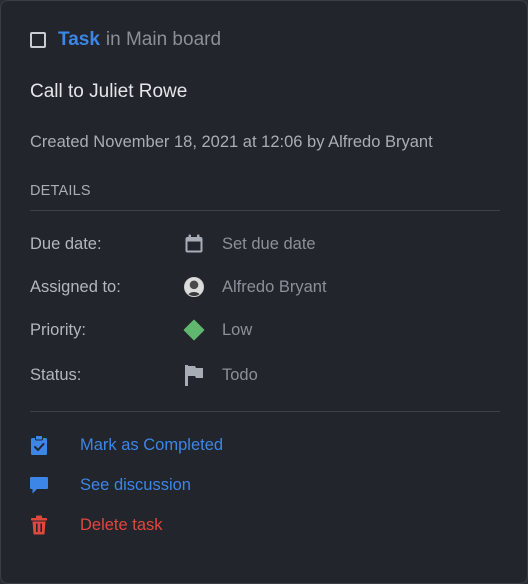 This screenshot has width=528, height=584. I want to click on see-discussion-button: See discussion, so click(110, 485).